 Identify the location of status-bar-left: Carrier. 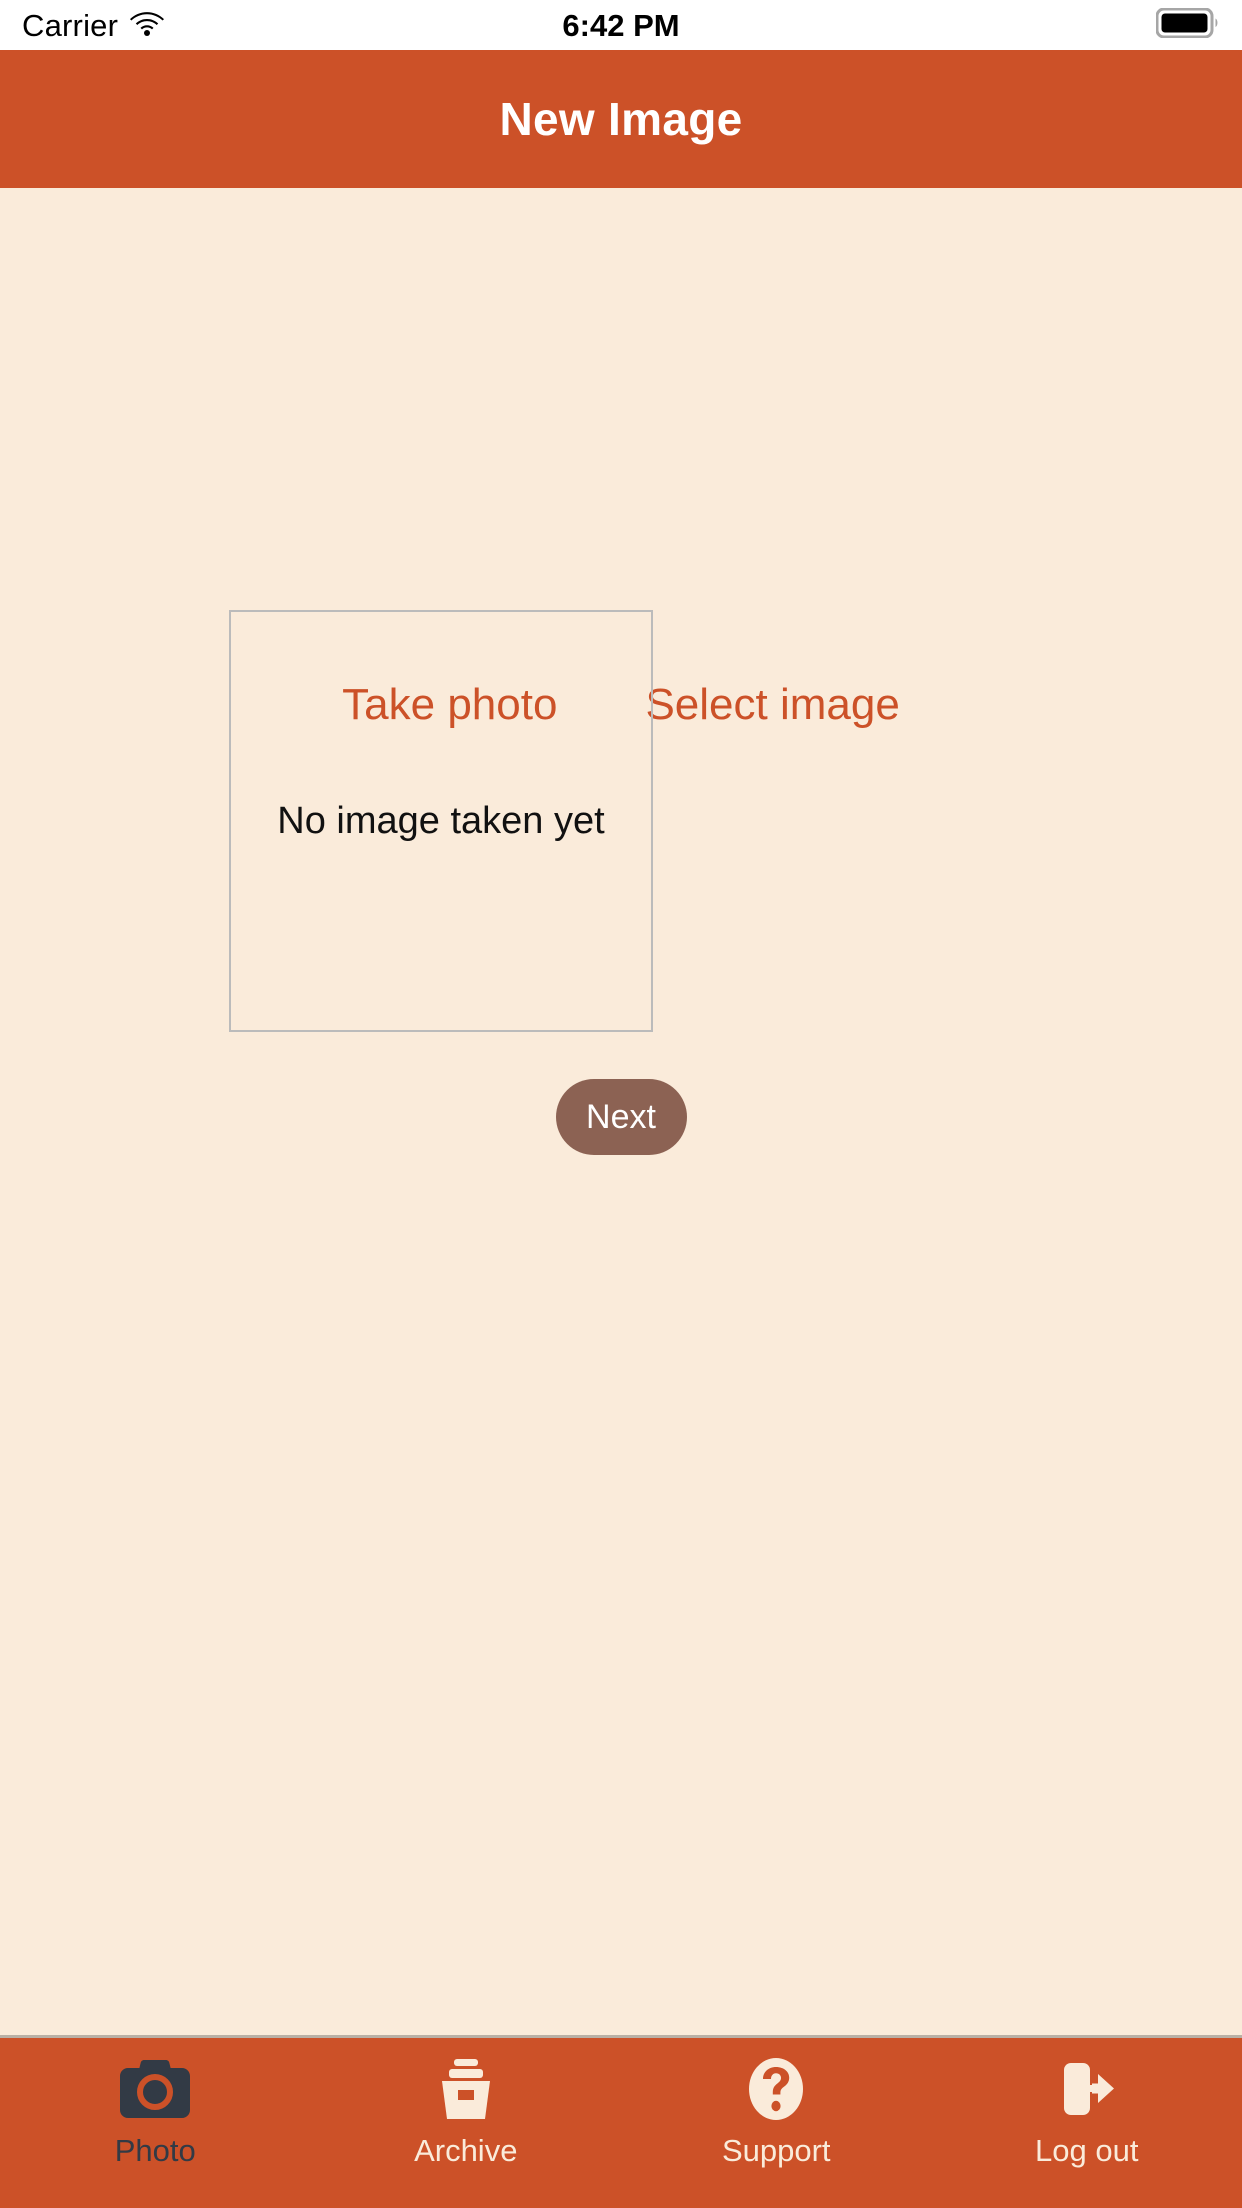
(93, 25).